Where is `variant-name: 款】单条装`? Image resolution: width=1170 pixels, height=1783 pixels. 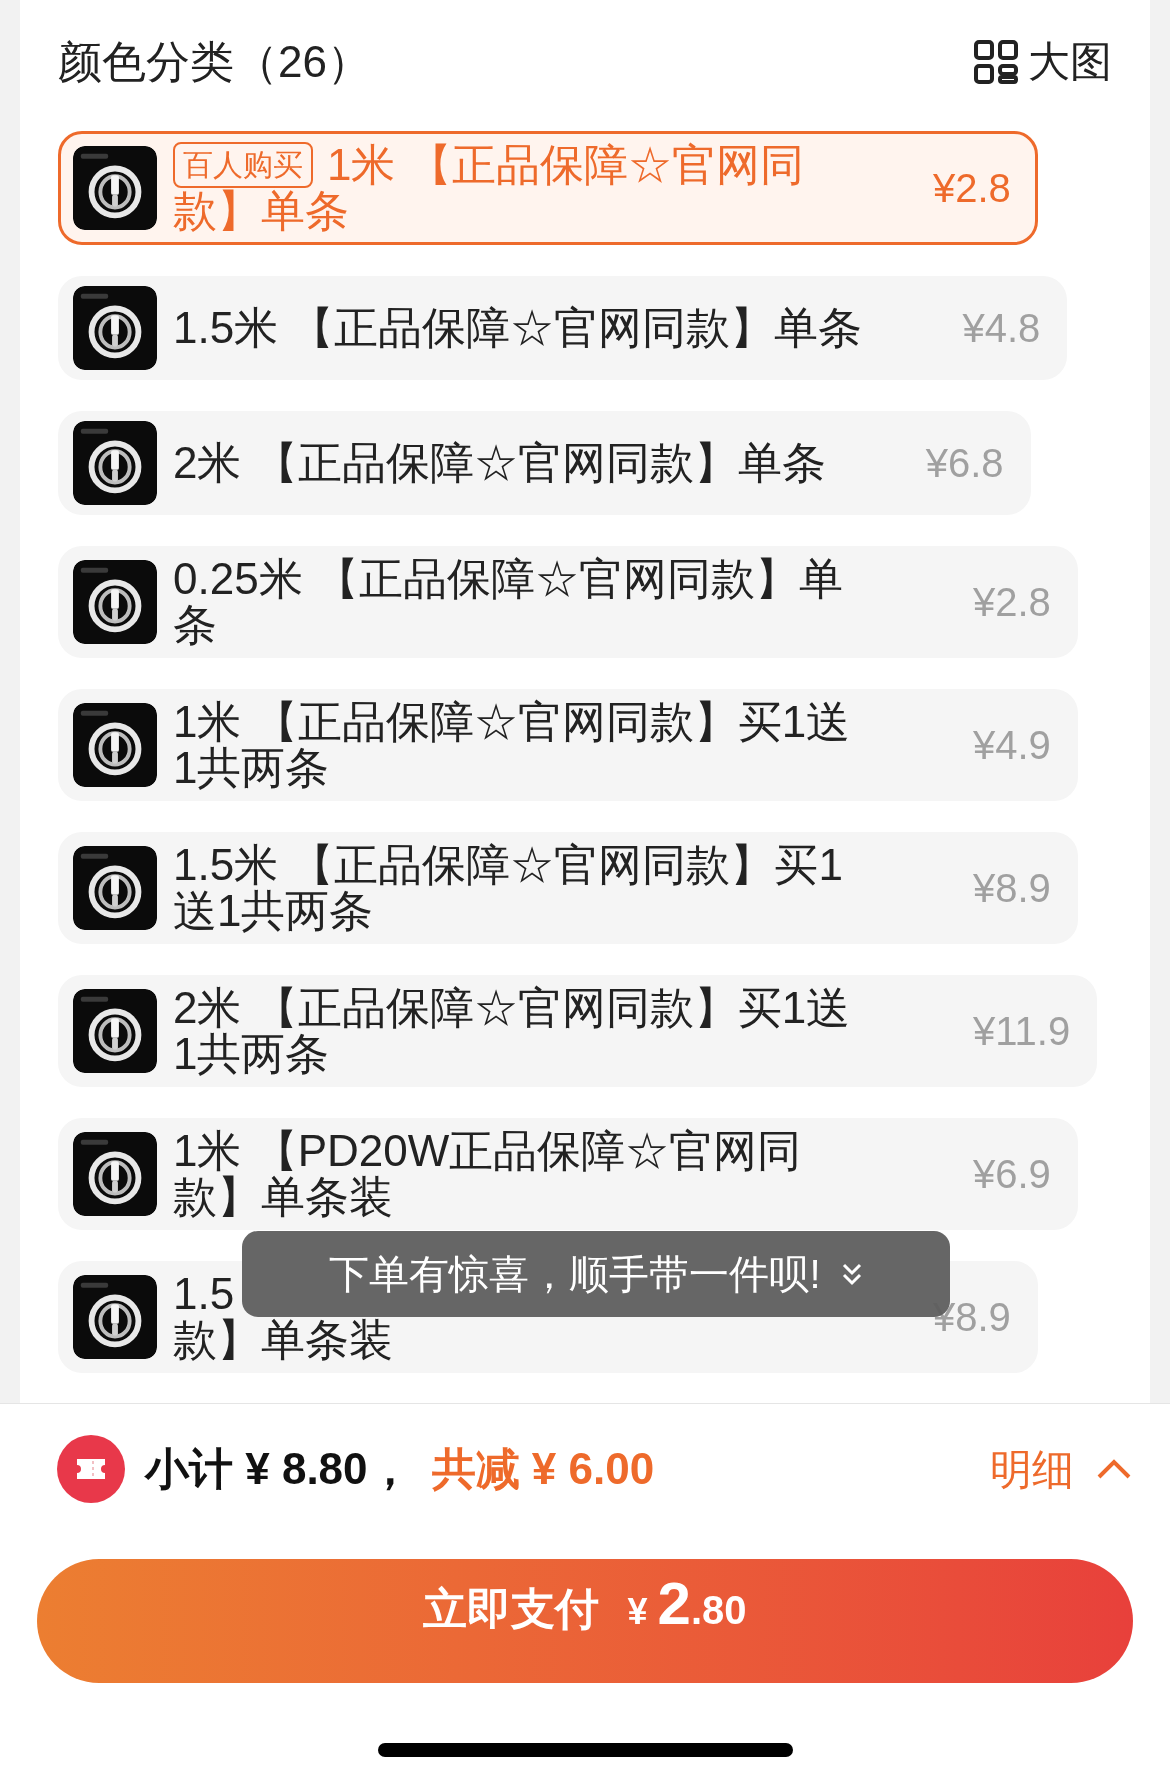 variant-name: 款】单条装 is located at coordinates (283, 1340).